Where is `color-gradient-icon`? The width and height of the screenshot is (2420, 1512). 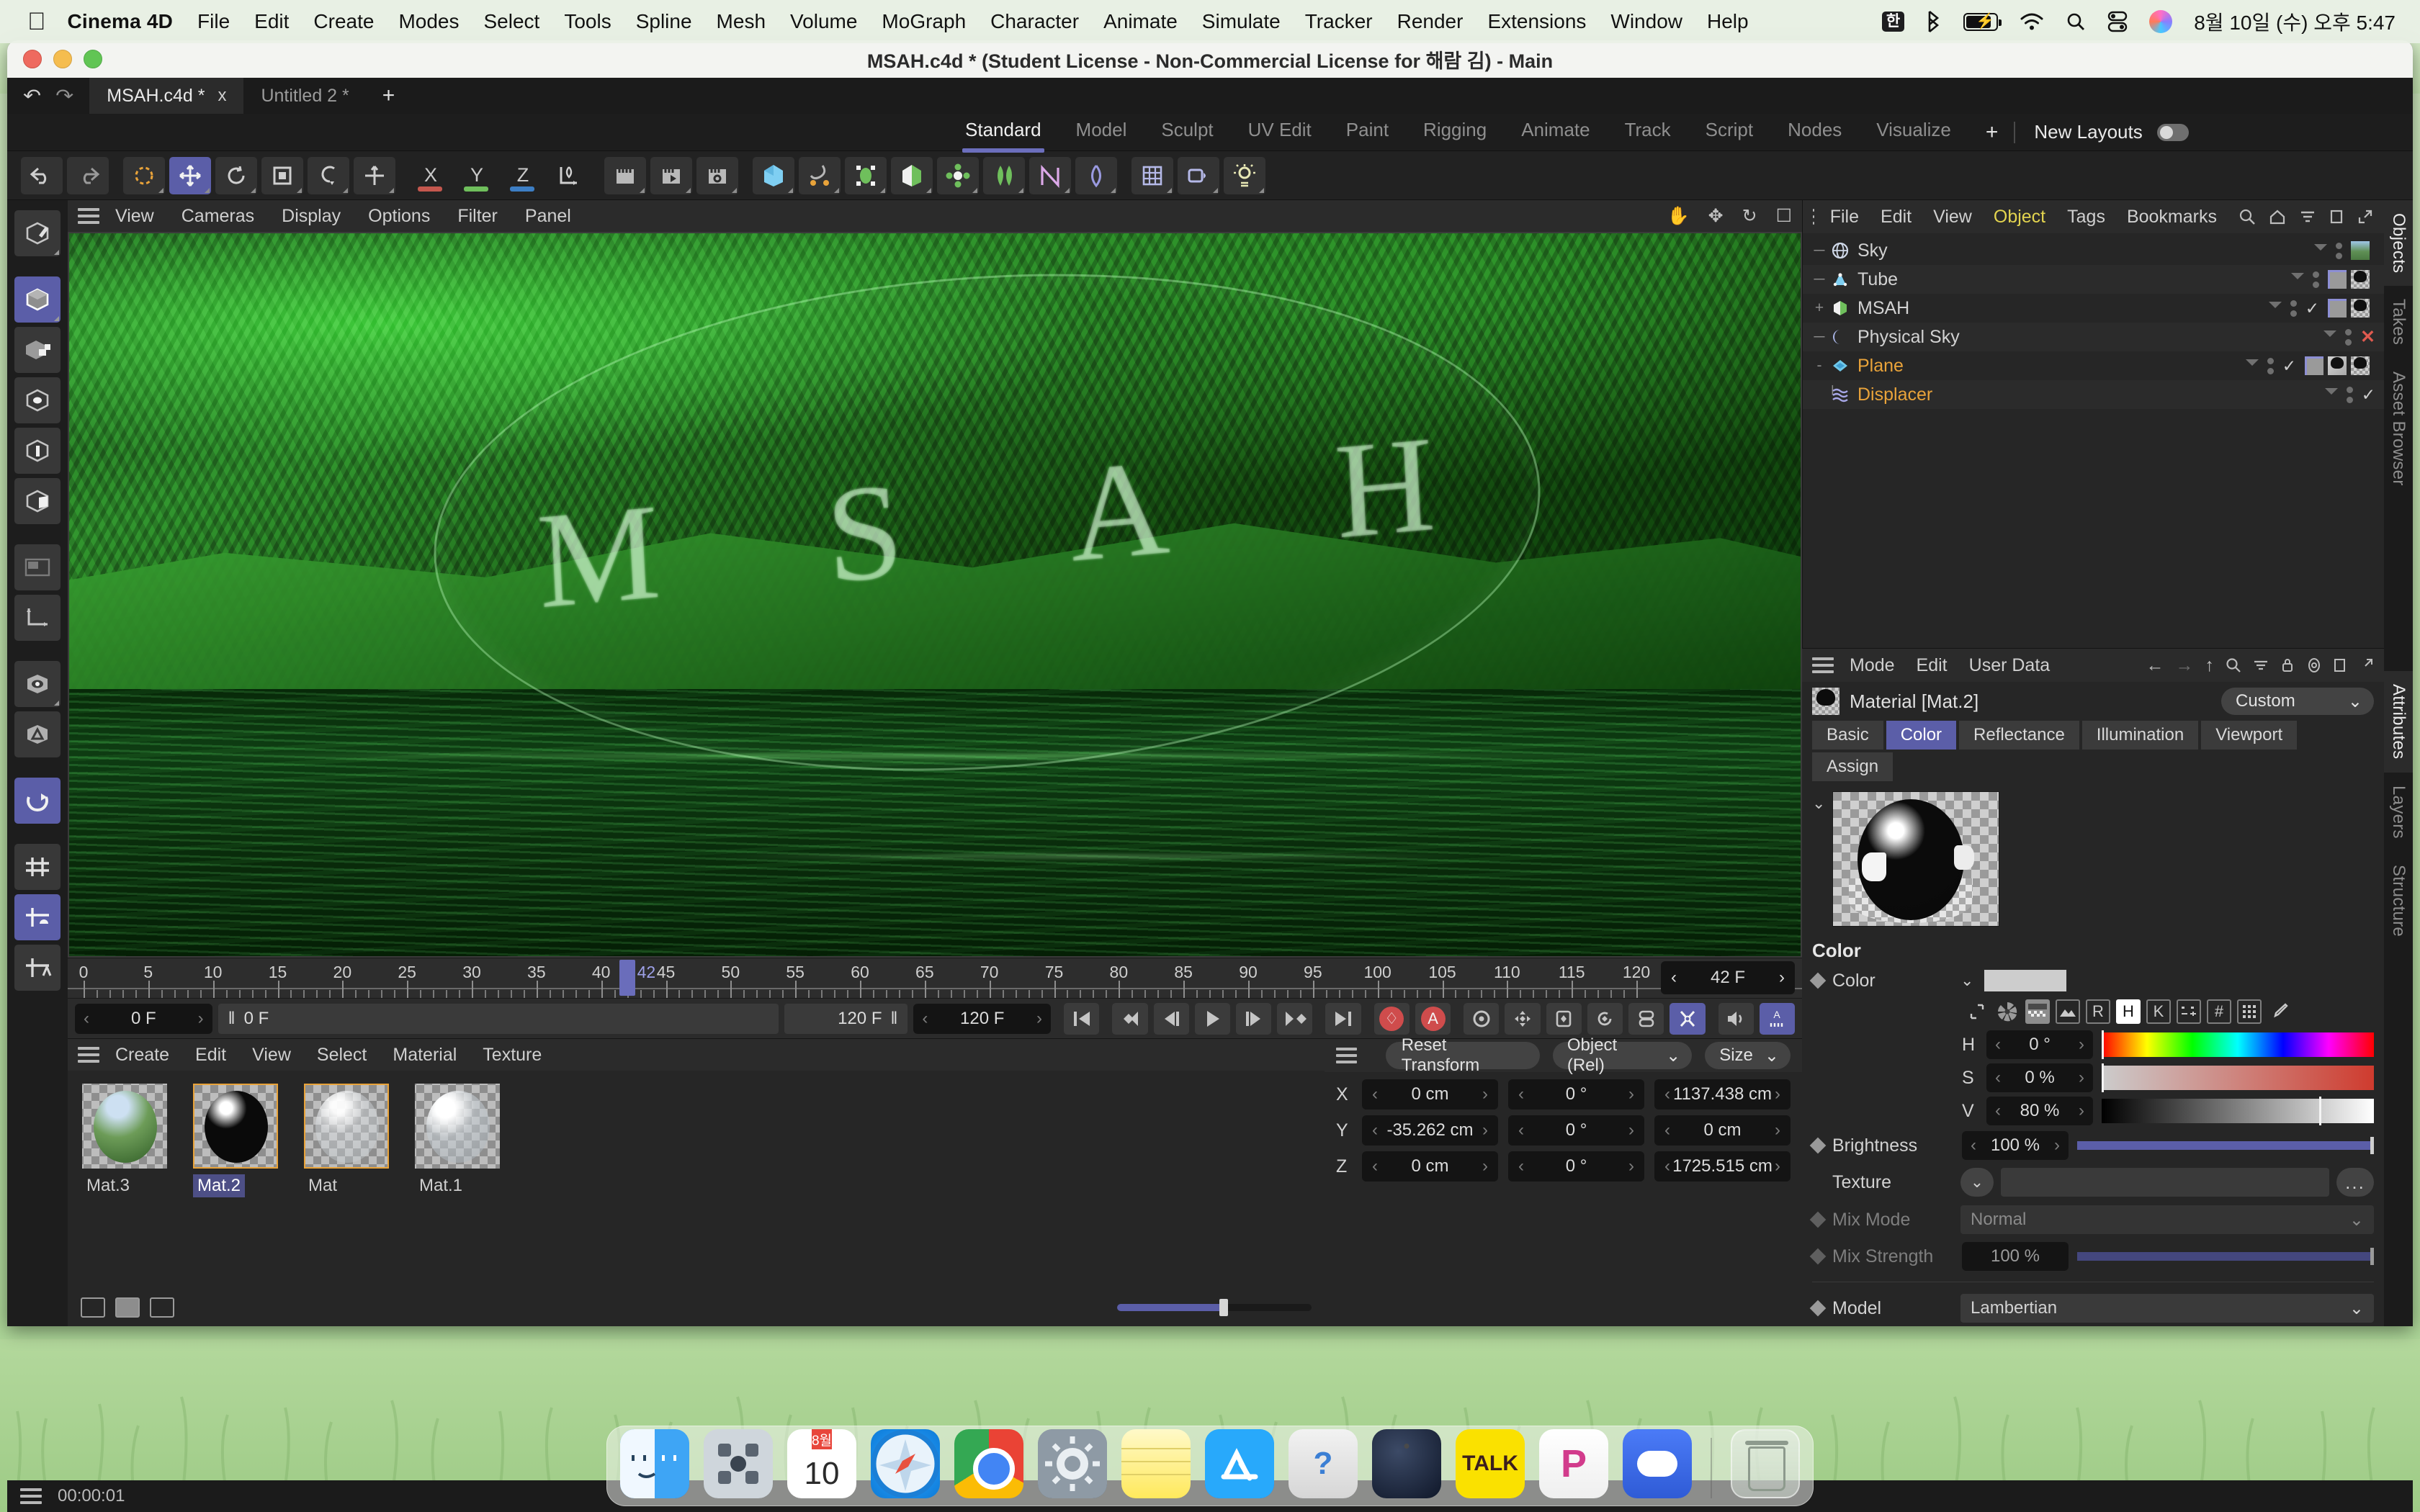 color-gradient-icon is located at coordinates (2037, 1011).